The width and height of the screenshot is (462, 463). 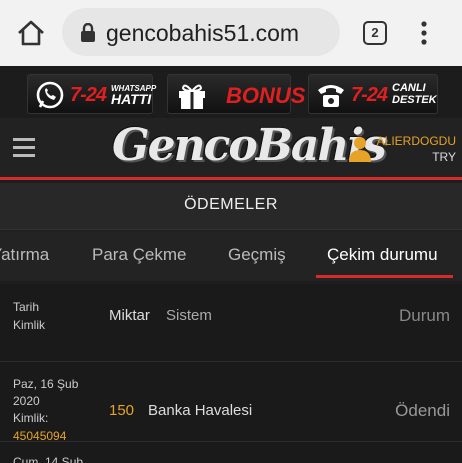 What do you see at coordinates (416, 141) in the screenshot?
I see `username: ALIERDOGDU` at bounding box center [416, 141].